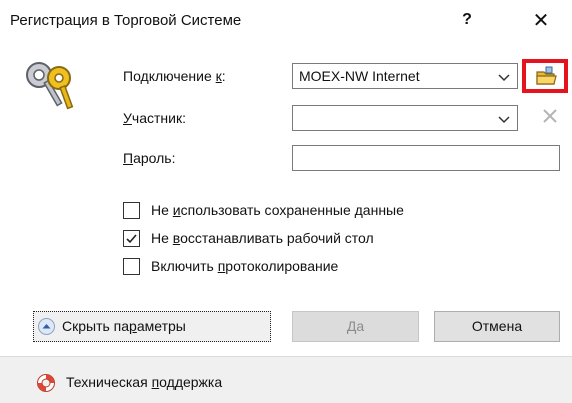  Describe the element at coordinates (184, 266) in the screenshot. I see `option-label-pre: Включить` at that location.